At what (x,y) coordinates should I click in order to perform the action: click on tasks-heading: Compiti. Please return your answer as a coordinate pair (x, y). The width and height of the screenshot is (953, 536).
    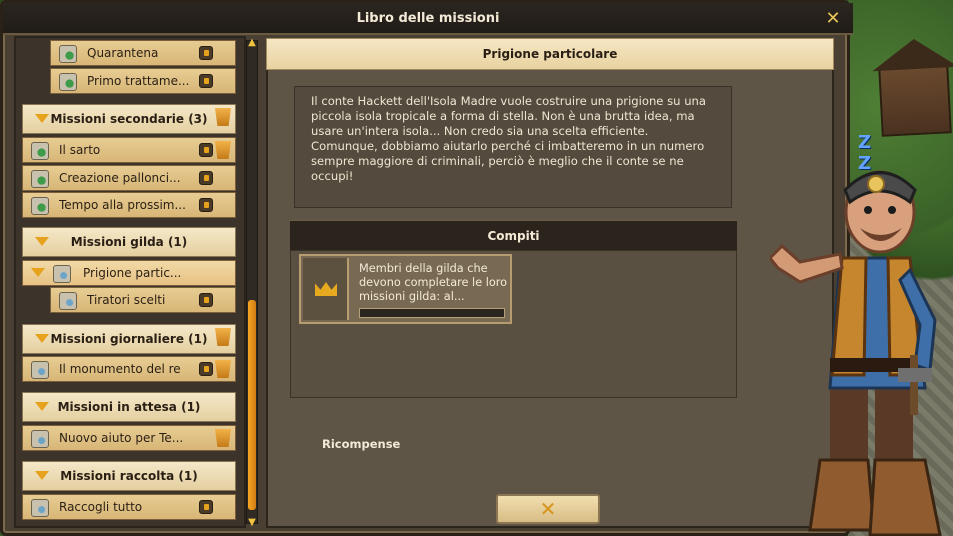
    Looking at the image, I should click on (513, 235).